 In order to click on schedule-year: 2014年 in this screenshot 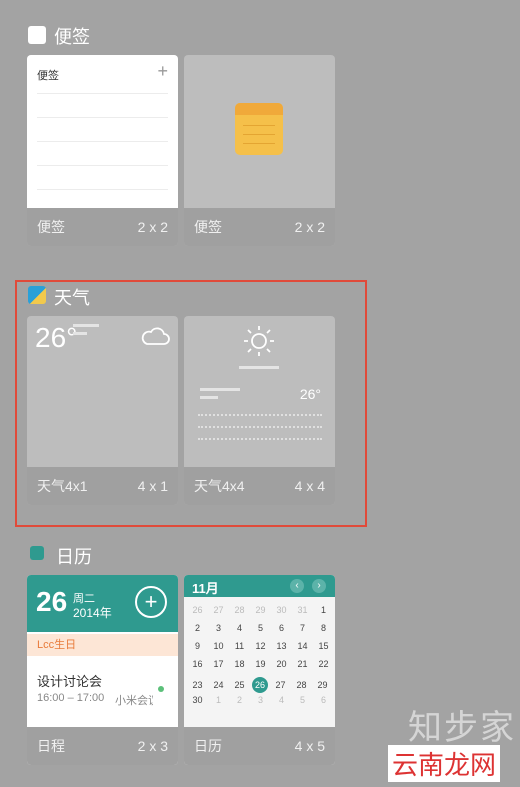, I will do `click(92, 613)`.